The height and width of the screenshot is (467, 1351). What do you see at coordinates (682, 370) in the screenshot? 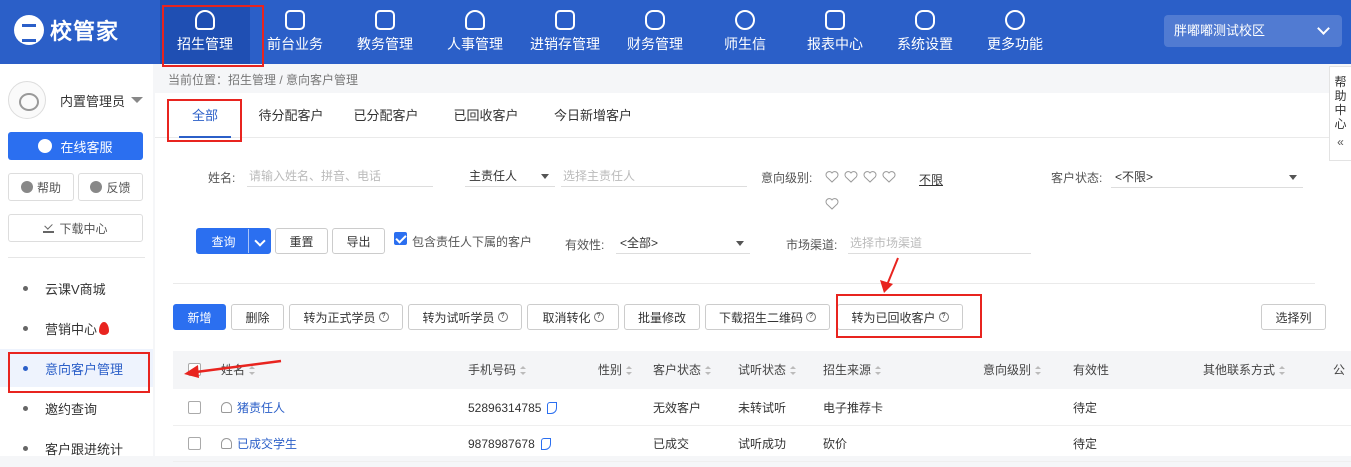
I see `column-header-status: 客户状态` at bounding box center [682, 370].